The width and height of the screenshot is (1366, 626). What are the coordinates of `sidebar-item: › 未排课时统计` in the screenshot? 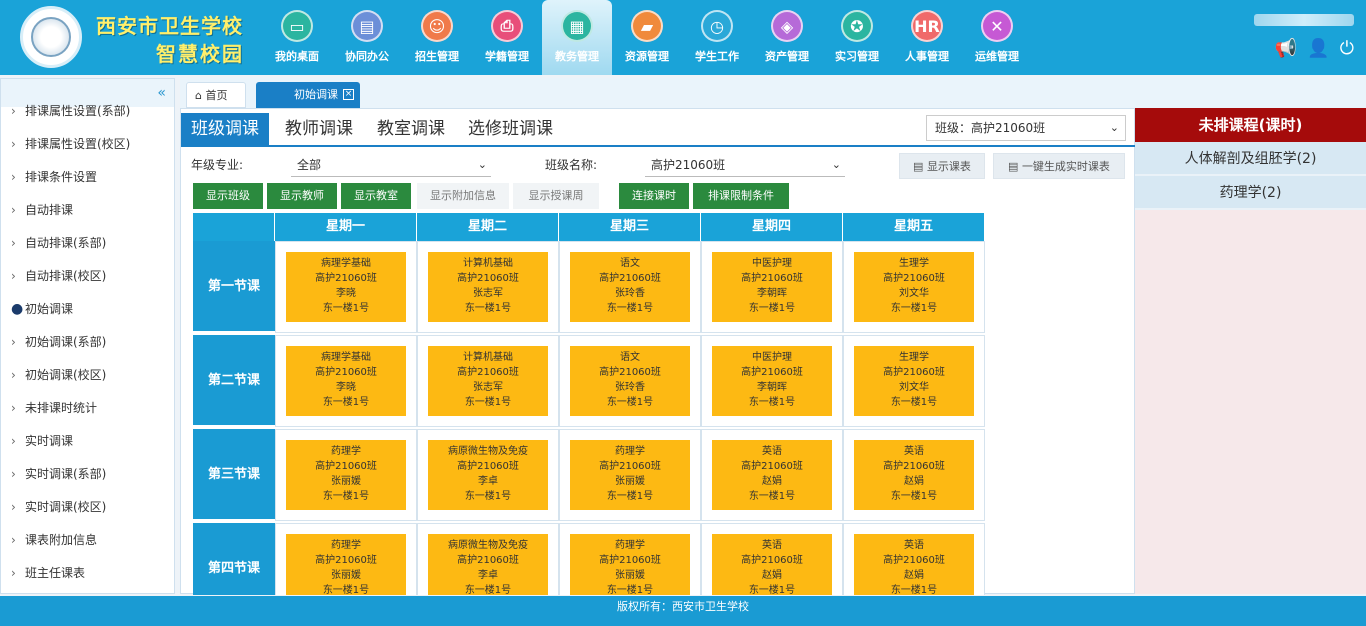 It's located at (87, 408).